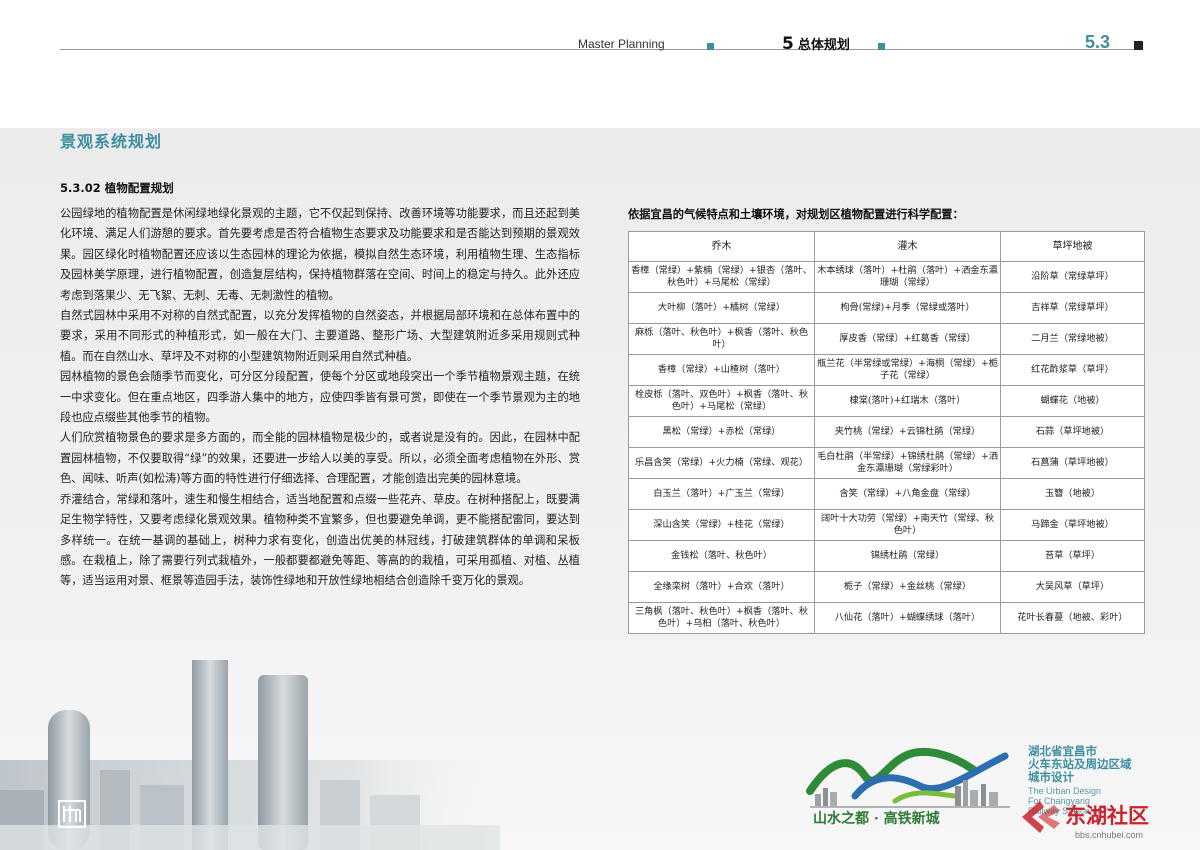 The width and height of the screenshot is (1200, 850). Describe the element at coordinates (721, 246) in the screenshot. I see `header-trees: 乔木` at that location.